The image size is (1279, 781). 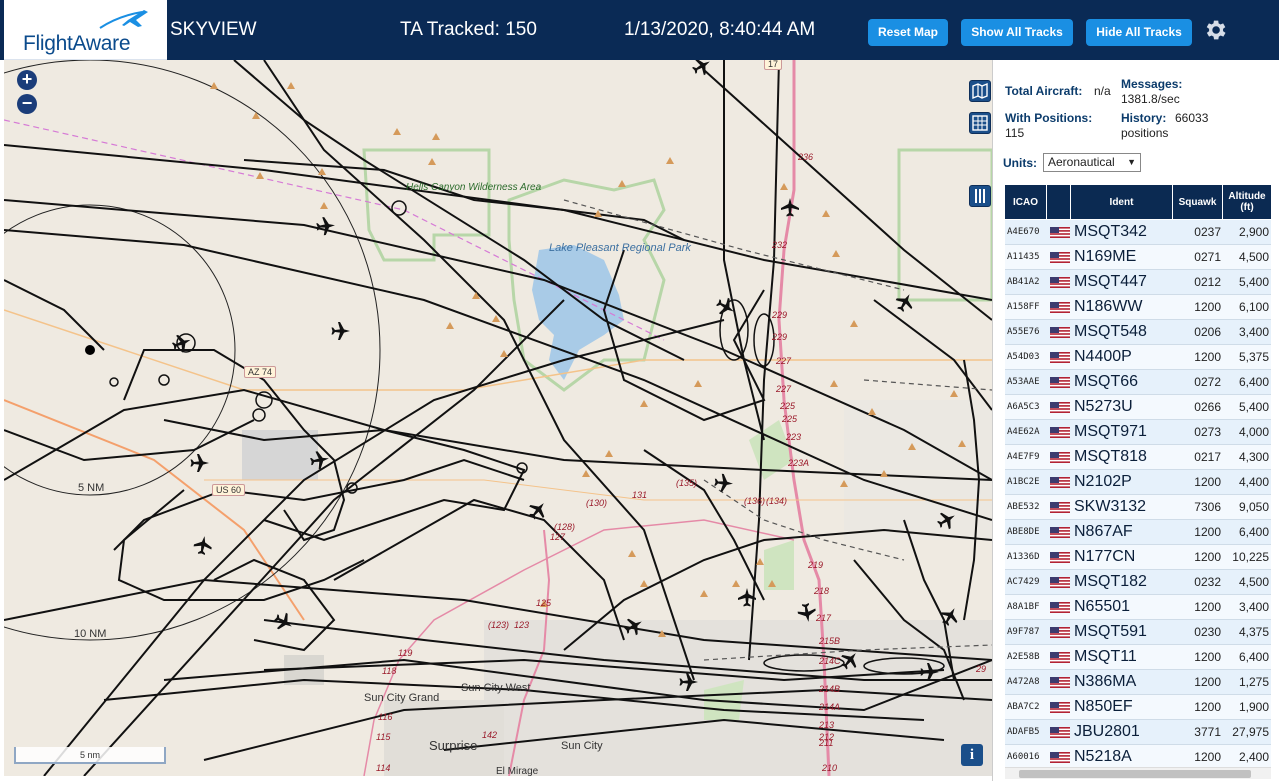 I want to click on icao-cell: ADAFB5, so click(x=1023, y=732).